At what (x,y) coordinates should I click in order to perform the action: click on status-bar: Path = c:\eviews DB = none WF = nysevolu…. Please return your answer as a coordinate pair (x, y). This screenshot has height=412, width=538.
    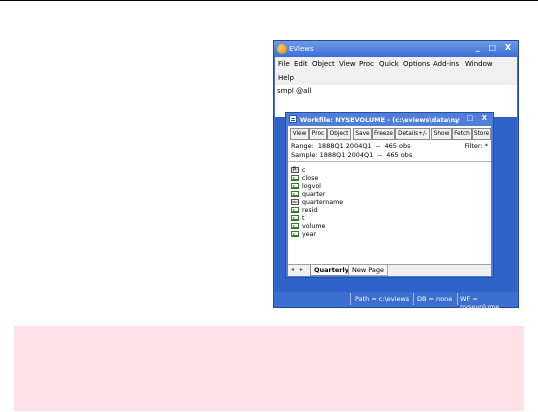
    Looking at the image, I should click on (396, 301).